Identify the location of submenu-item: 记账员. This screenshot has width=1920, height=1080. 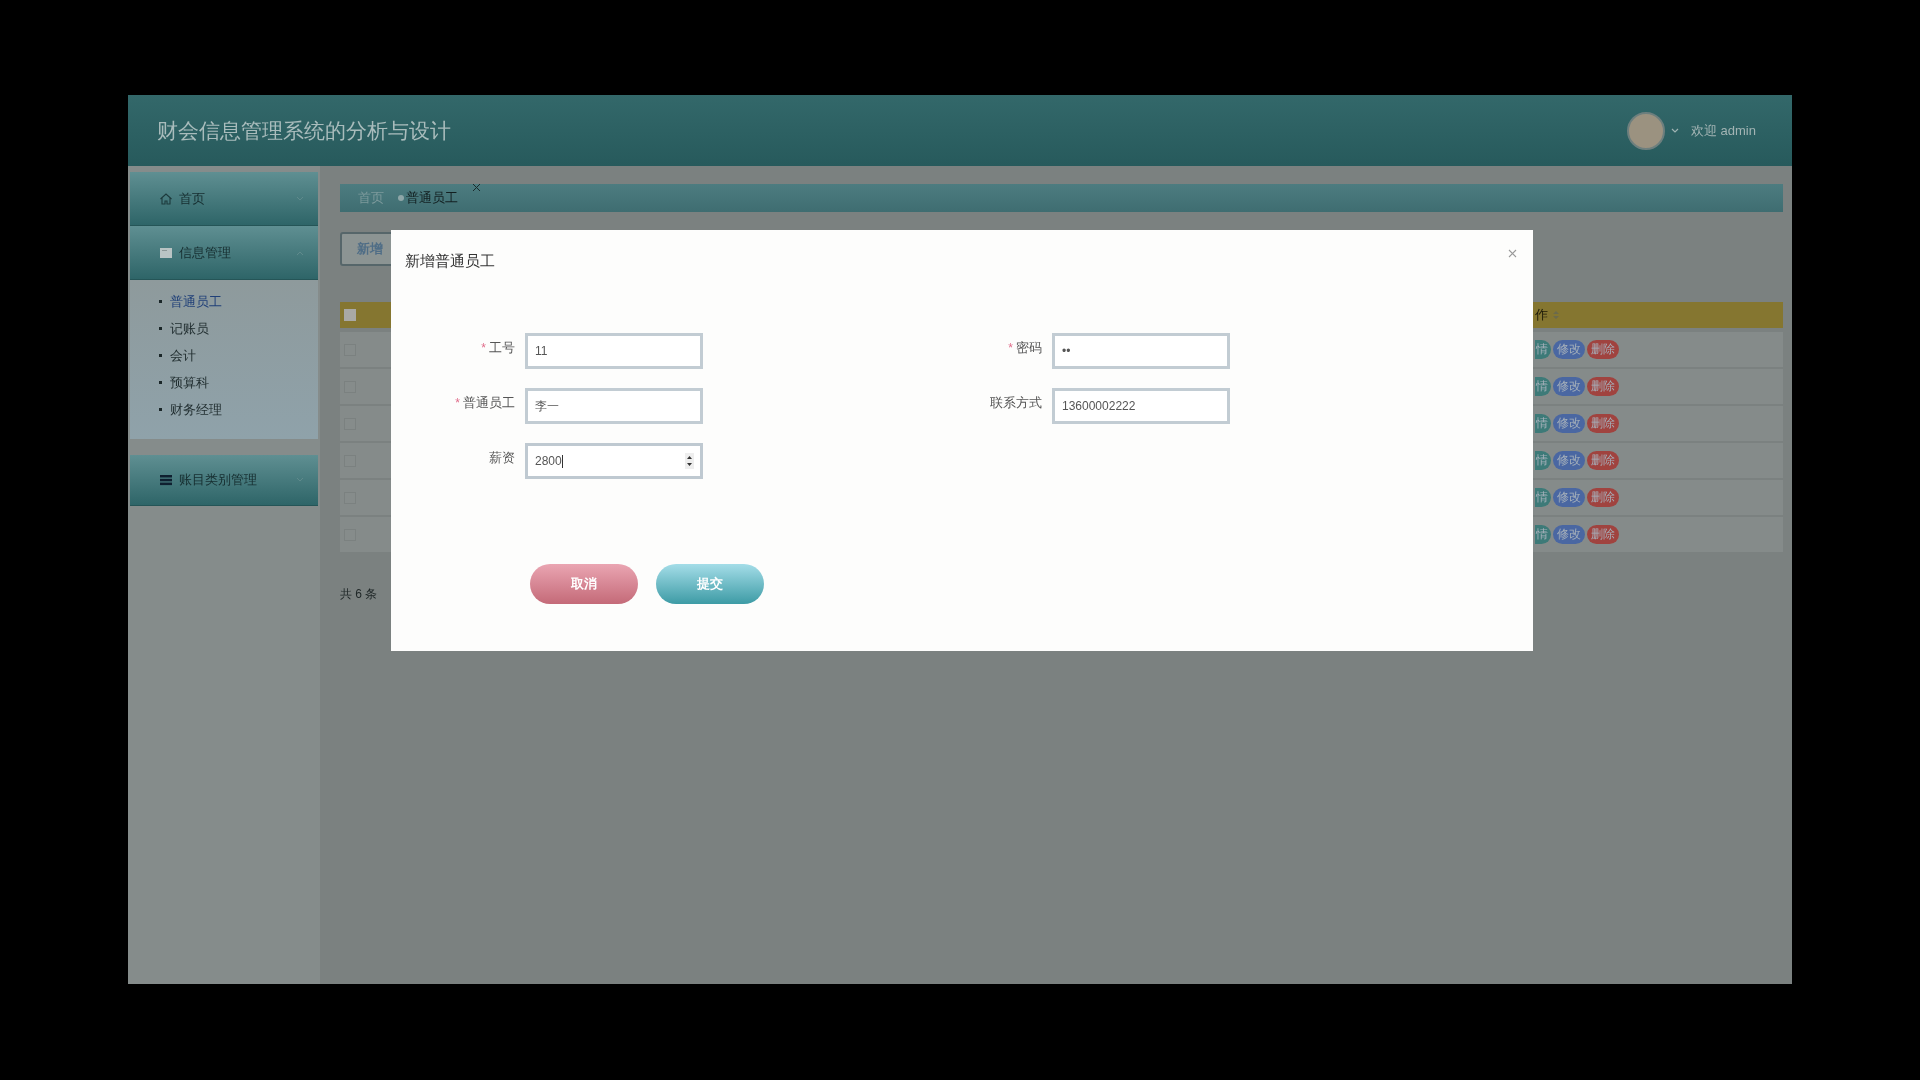
(189, 328).